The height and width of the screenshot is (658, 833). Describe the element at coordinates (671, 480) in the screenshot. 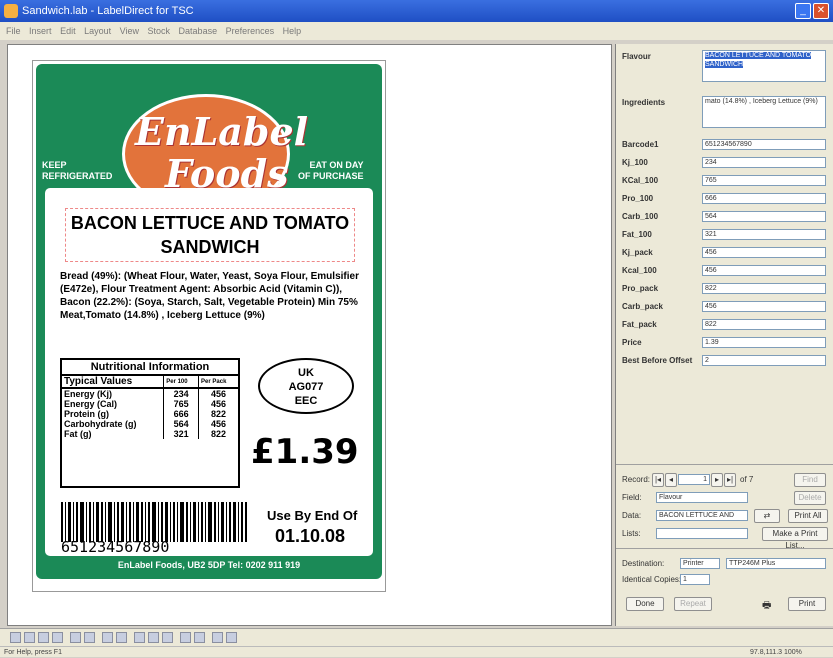

I see `prev-record-button: ◂` at that location.